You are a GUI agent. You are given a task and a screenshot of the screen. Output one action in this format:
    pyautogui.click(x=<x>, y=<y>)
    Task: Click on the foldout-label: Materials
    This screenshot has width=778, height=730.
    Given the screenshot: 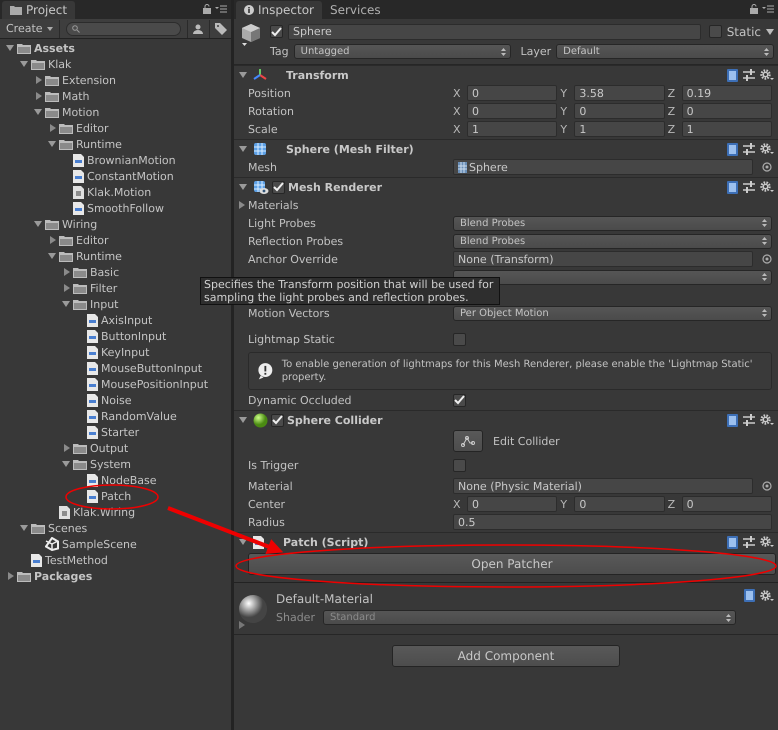 What is the action you would take?
    pyautogui.click(x=273, y=205)
    